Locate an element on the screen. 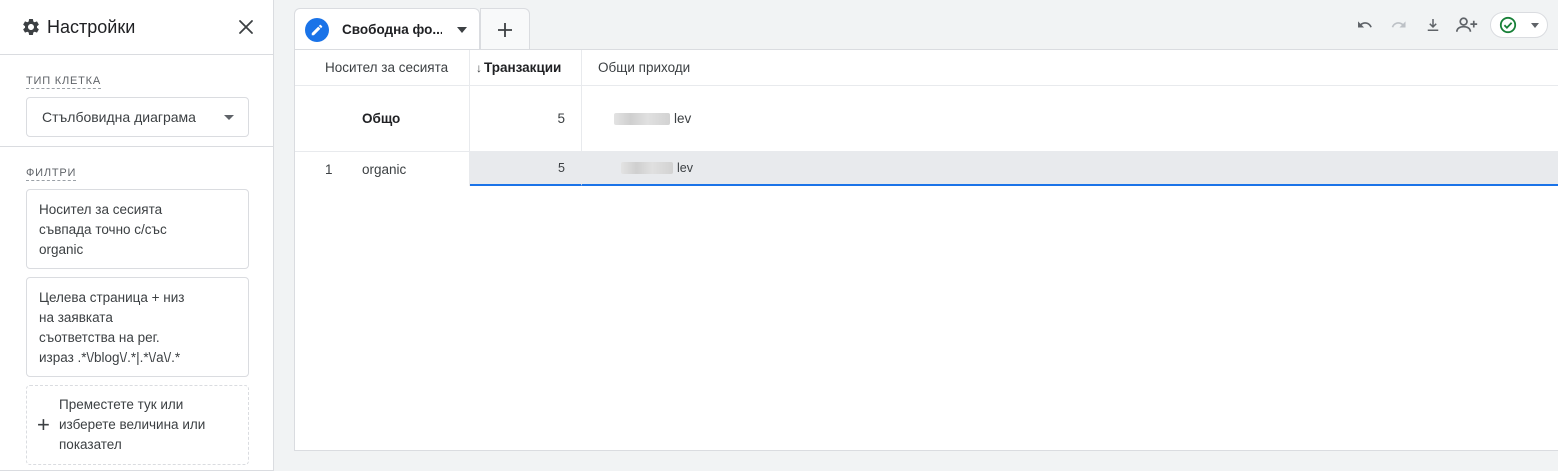  sort-descending-icon: ↓ is located at coordinates (479, 67).